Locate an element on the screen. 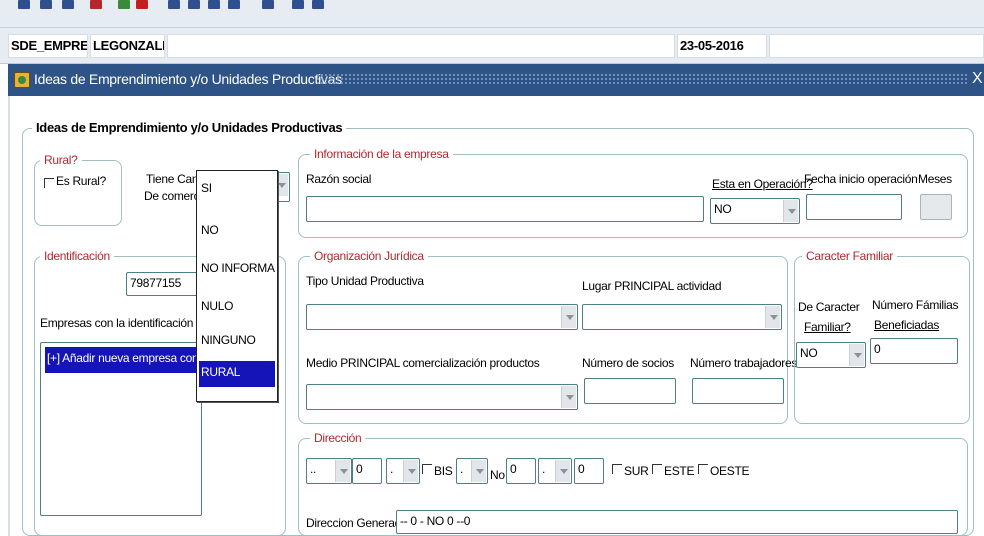 This screenshot has width=984, height=536. insert-icon is located at coordinates (124, 4).